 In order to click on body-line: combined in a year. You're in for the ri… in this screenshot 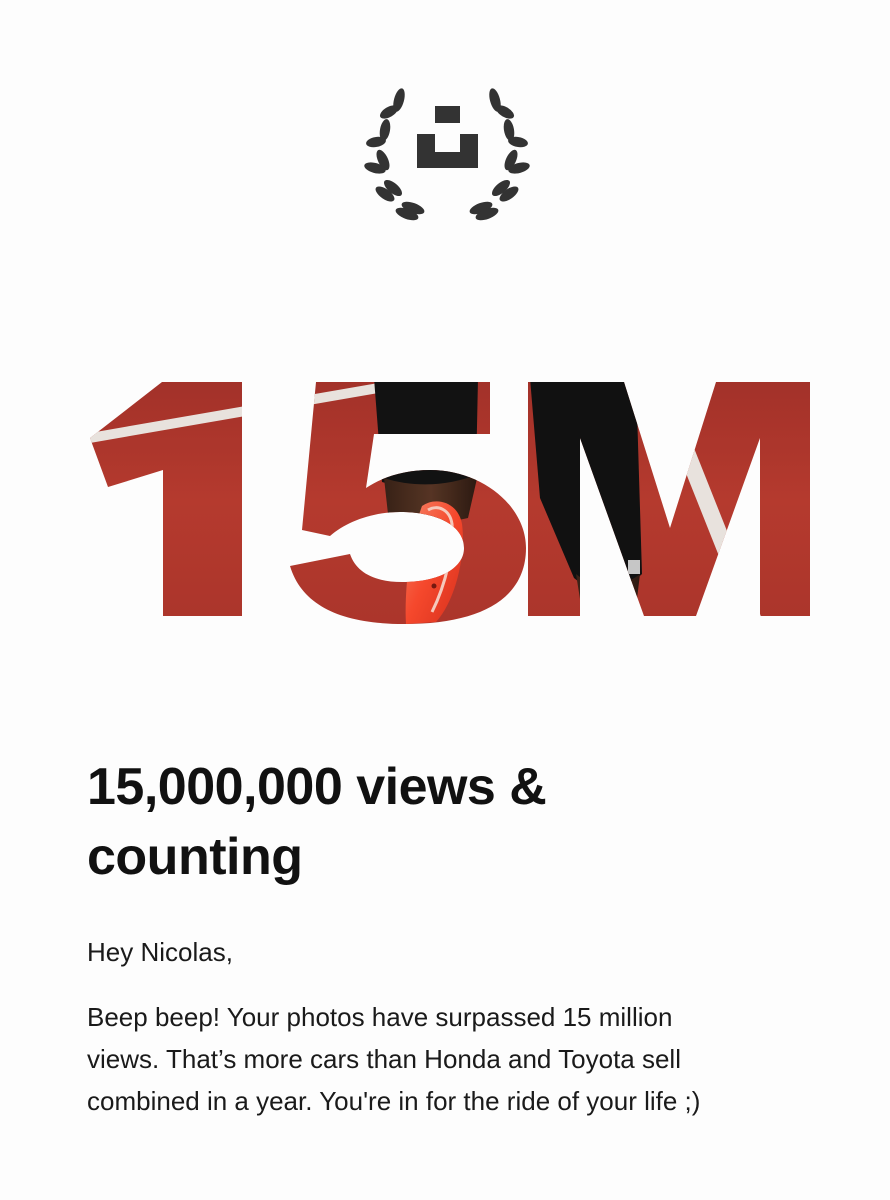, I will do `click(394, 1101)`.